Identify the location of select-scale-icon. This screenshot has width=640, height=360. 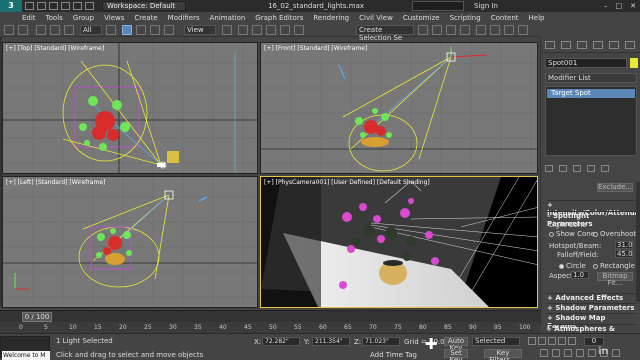
(155, 30).